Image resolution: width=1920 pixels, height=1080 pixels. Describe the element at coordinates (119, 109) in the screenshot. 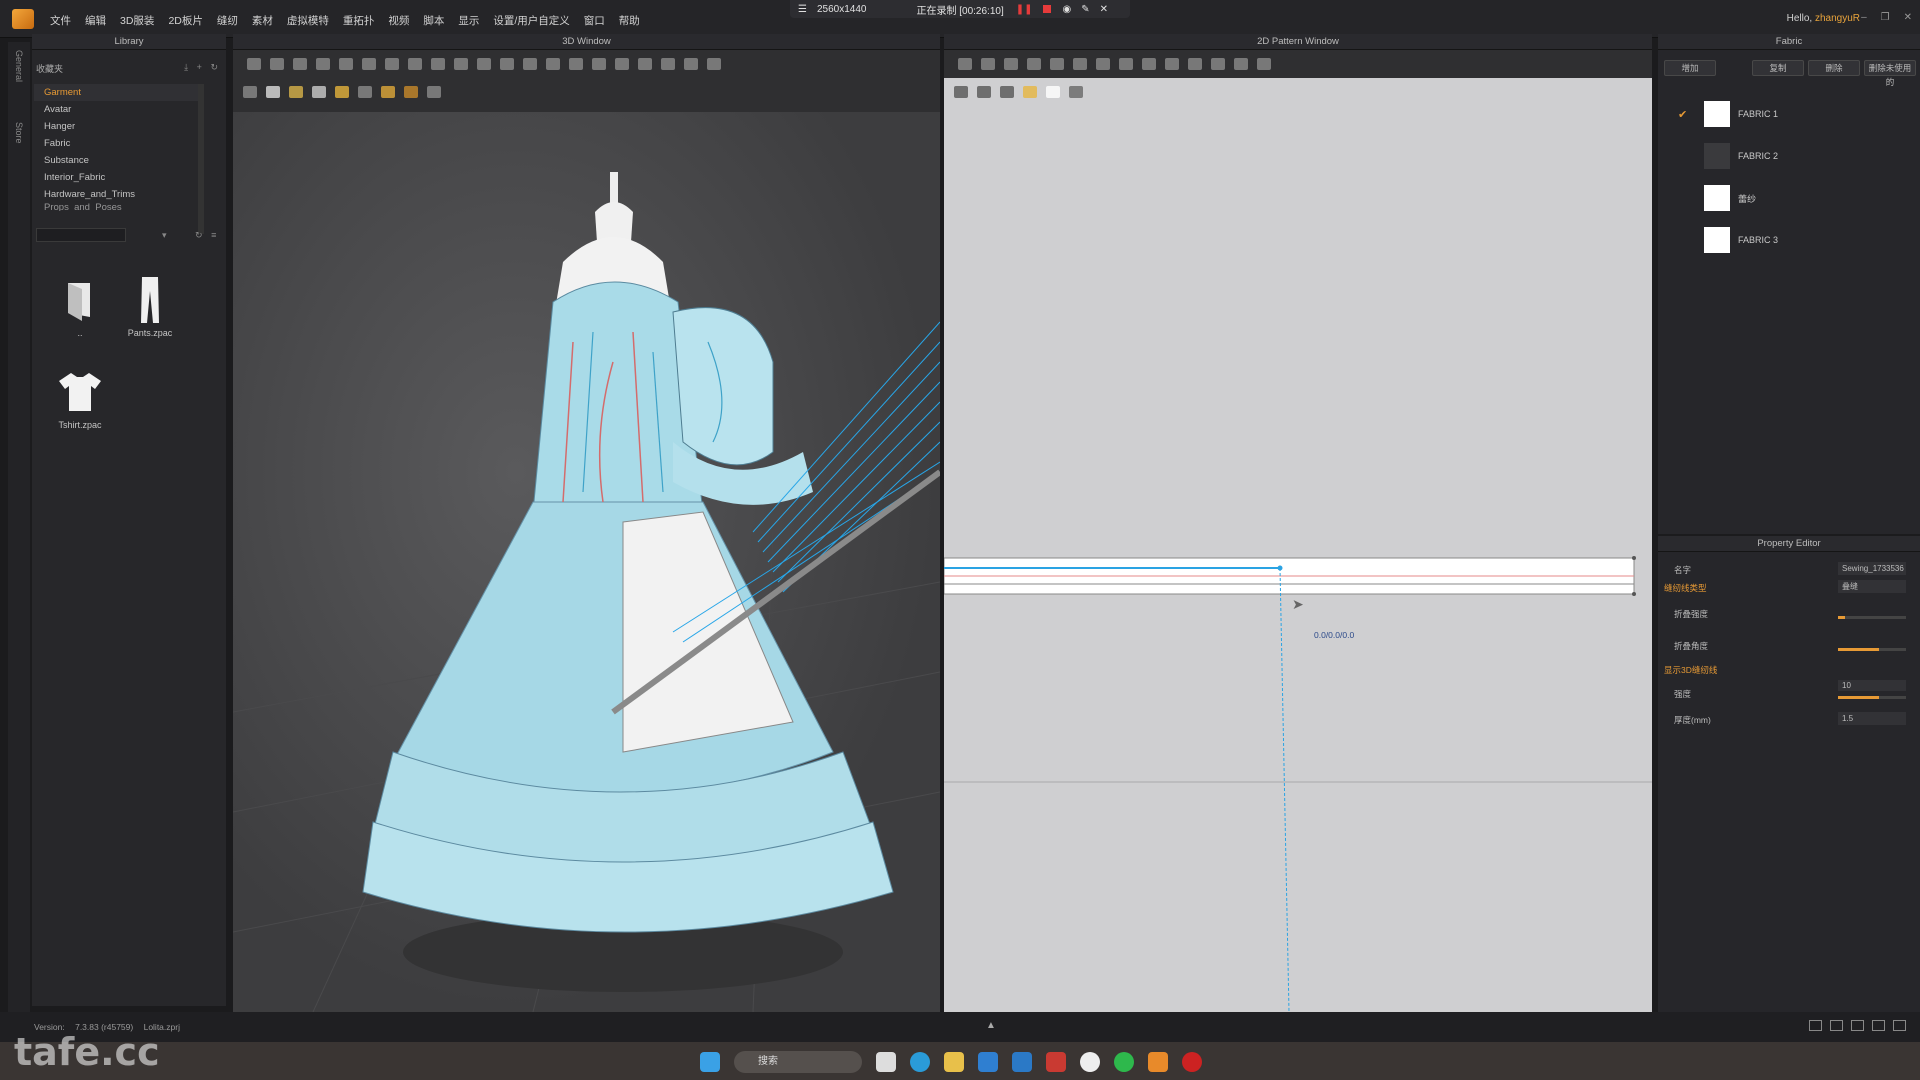

I see `tree-item-avatar: Avatar` at that location.